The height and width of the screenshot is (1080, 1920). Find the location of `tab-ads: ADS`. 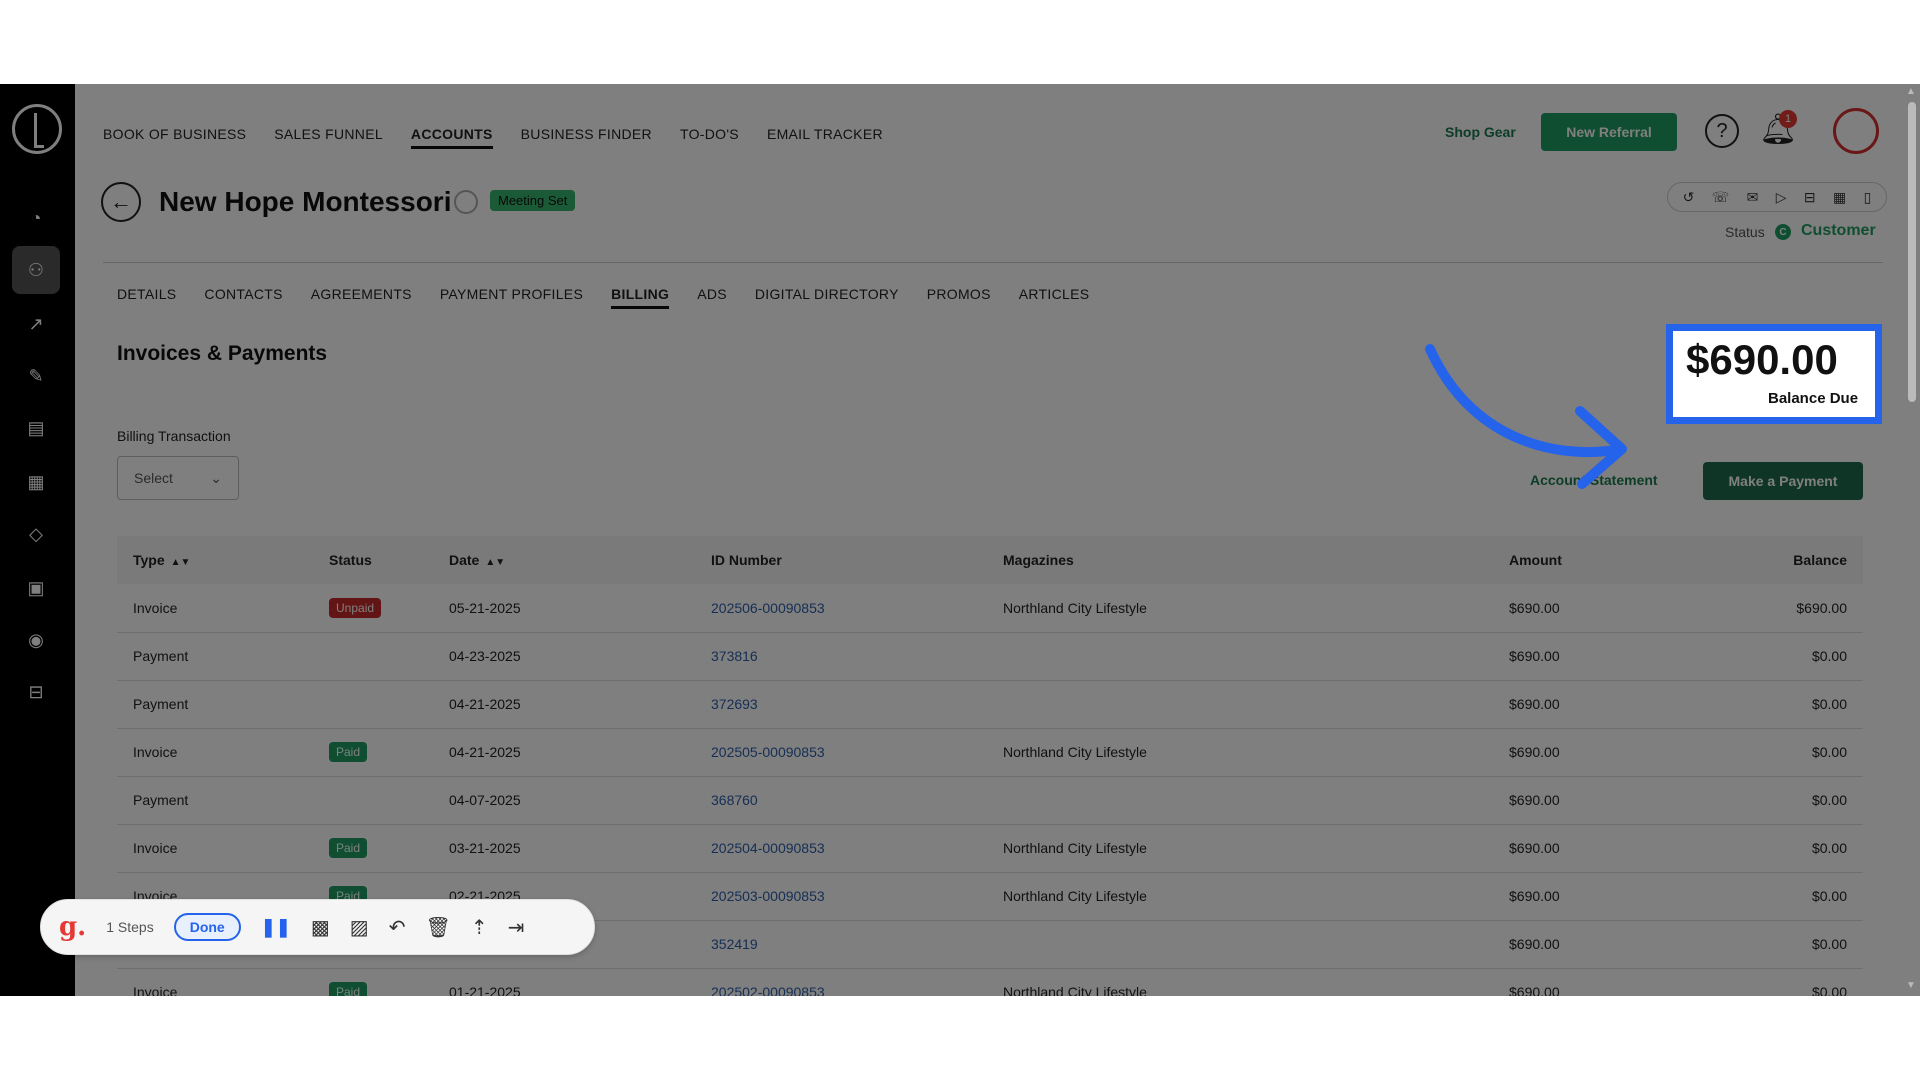

tab-ads: ADS is located at coordinates (712, 297).